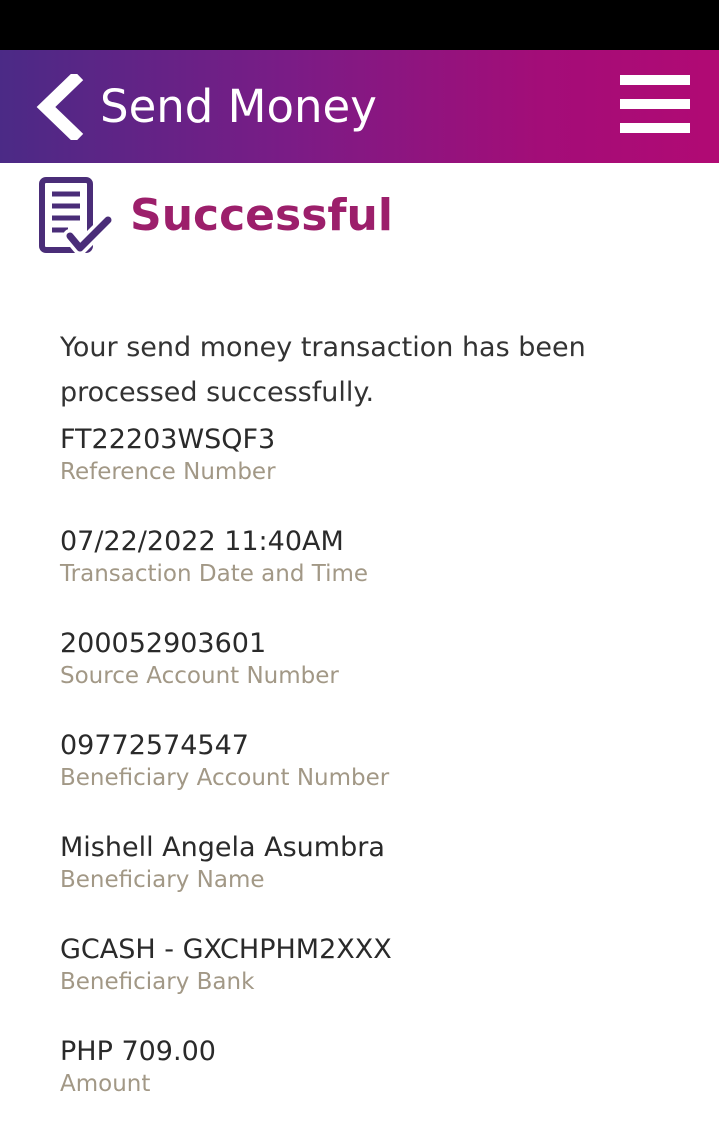 Image resolution: width=719 pixels, height=1136 pixels. I want to click on detail-value: GCASH - GXCHPHM2XXX, so click(226, 949).